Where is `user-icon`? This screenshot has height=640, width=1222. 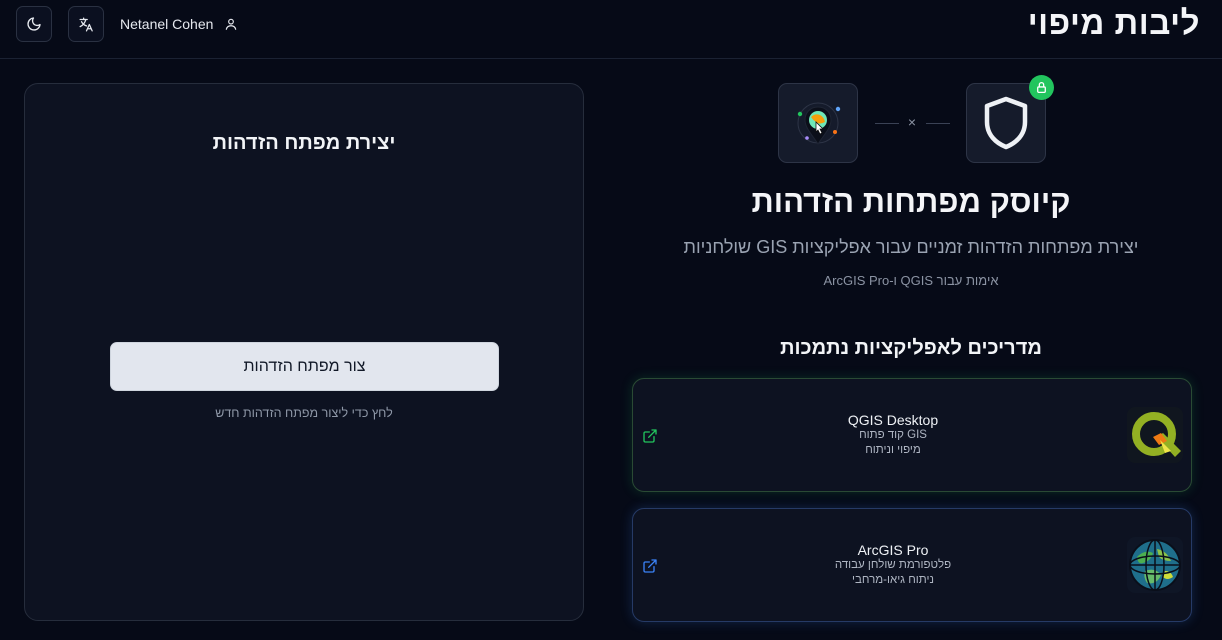 user-icon is located at coordinates (231, 24).